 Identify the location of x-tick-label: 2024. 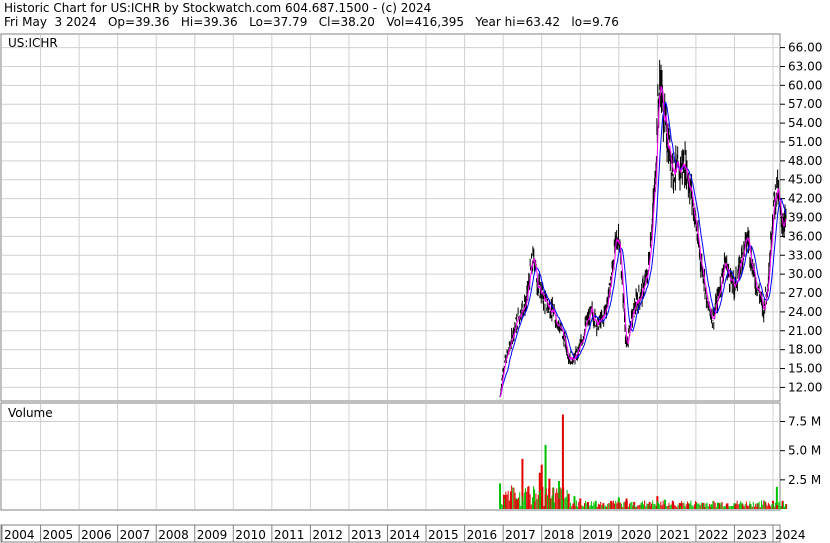
(790, 535).